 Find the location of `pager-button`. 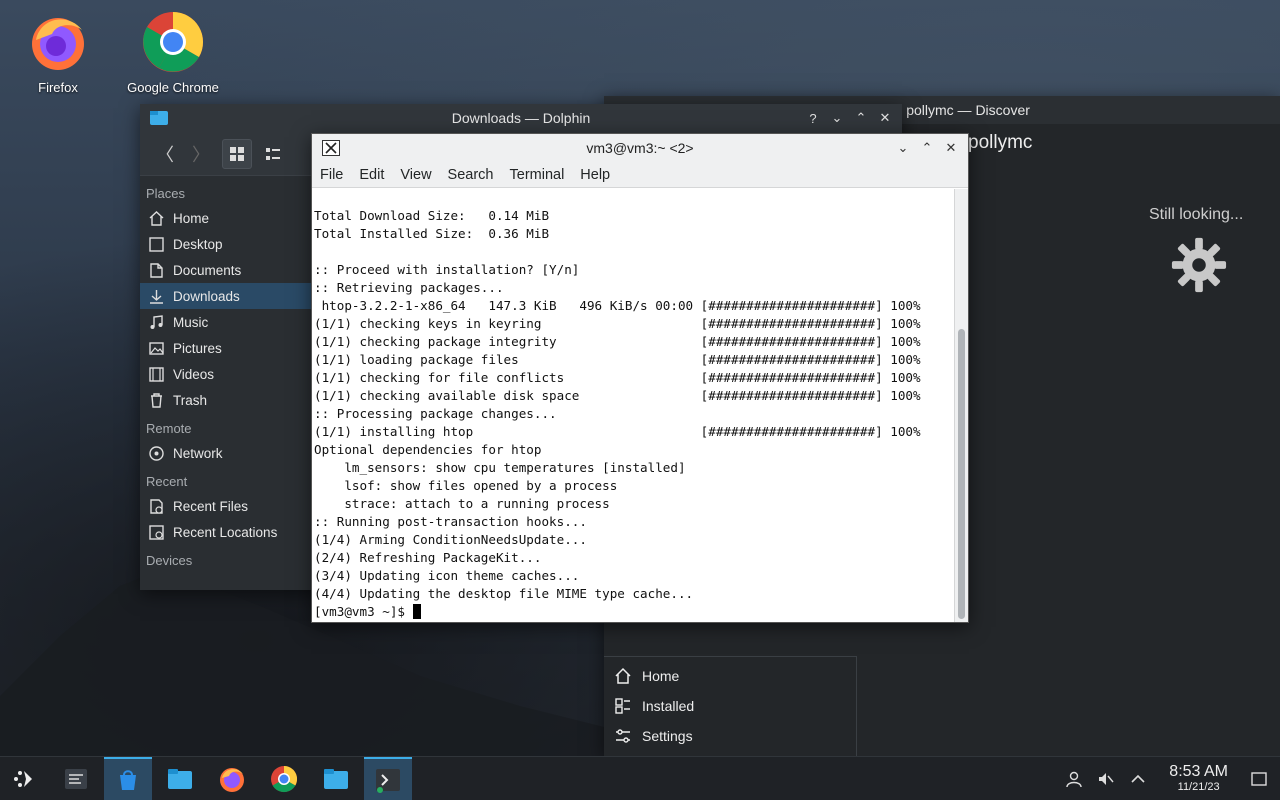

pager-button is located at coordinates (76, 778).